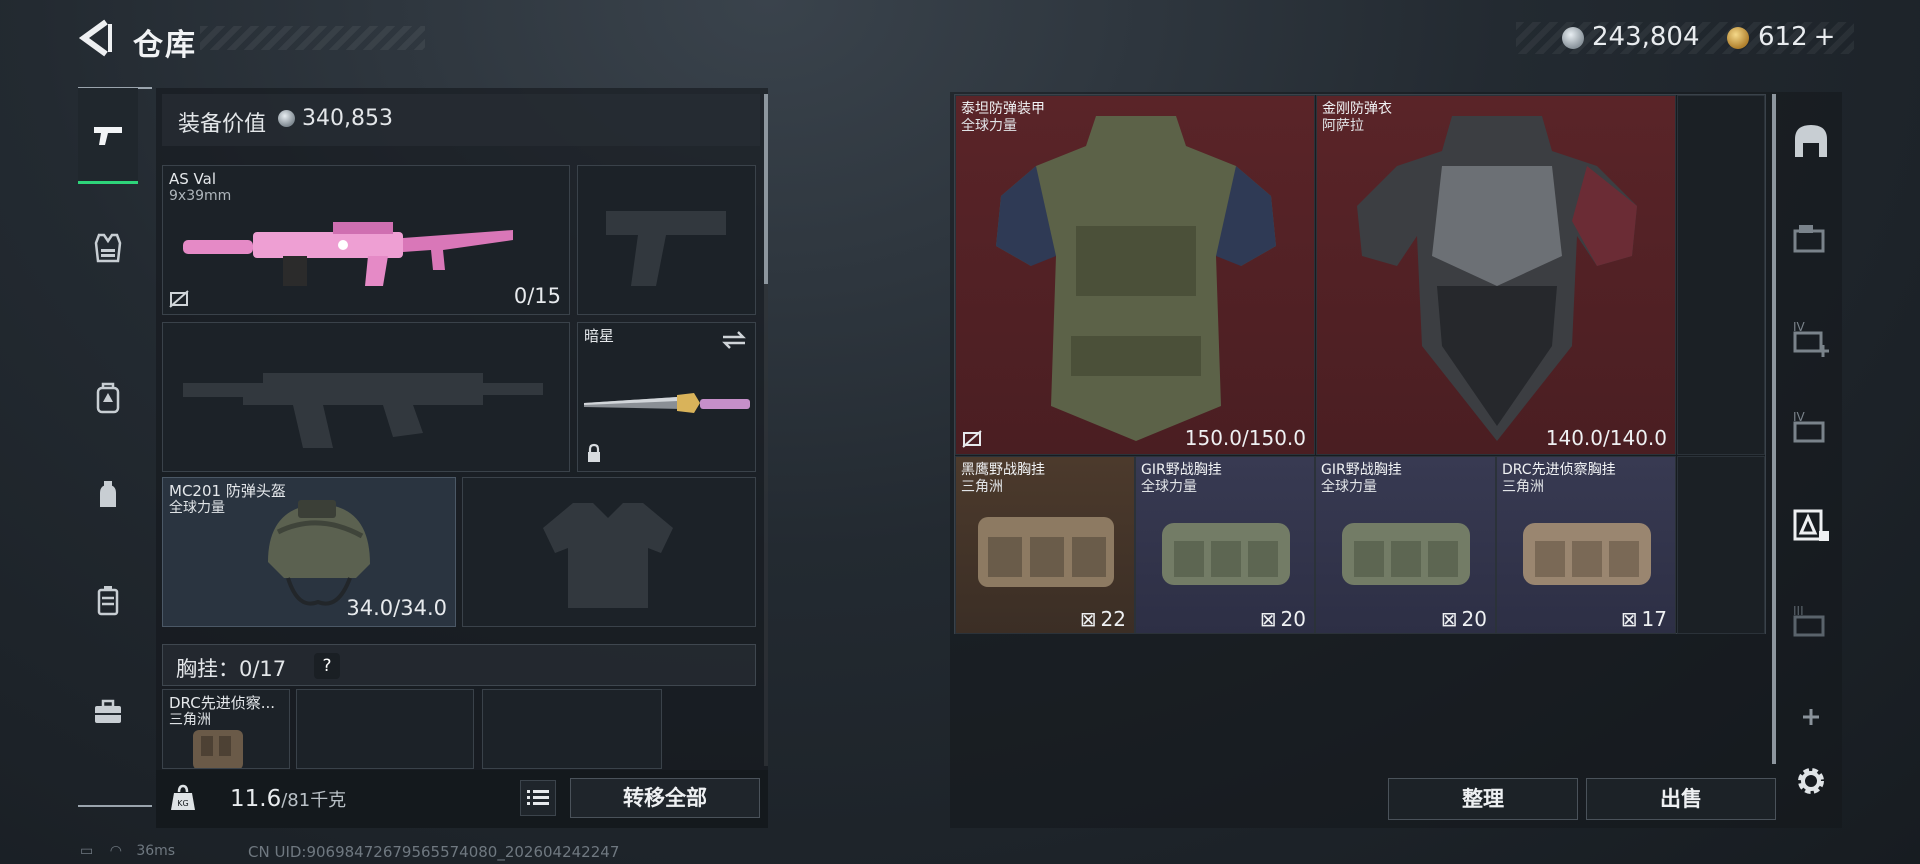 The image size is (1920, 864). I want to click on item-durability: 150.0/150.0, so click(1245, 438).